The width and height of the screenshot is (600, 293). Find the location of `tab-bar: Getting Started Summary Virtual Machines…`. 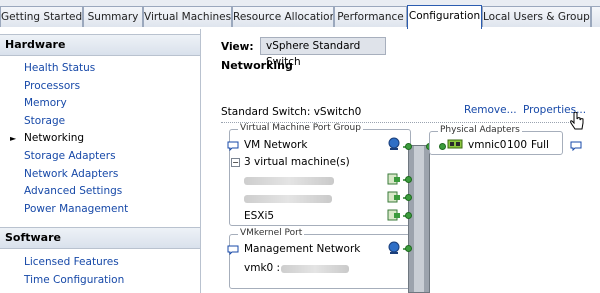

tab-bar: Getting Started Summary Virtual Machines… is located at coordinates (300, 14).